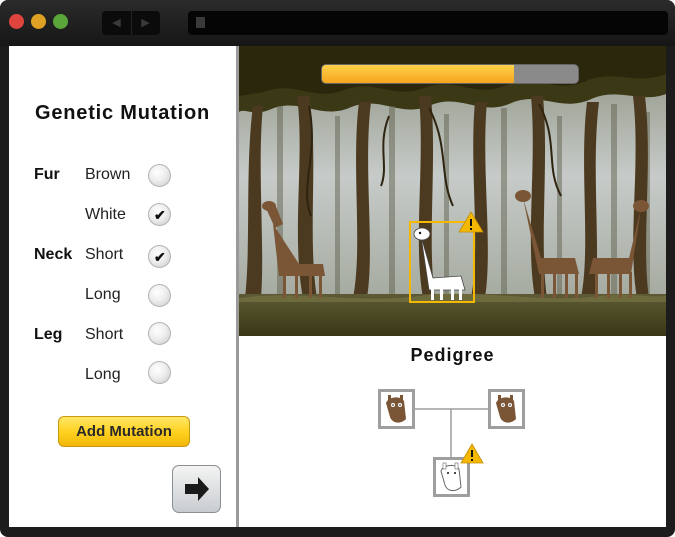 This screenshot has height=537, width=675. Describe the element at coordinates (117, 23) in the screenshot. I see `back-button: ◀` at that location.